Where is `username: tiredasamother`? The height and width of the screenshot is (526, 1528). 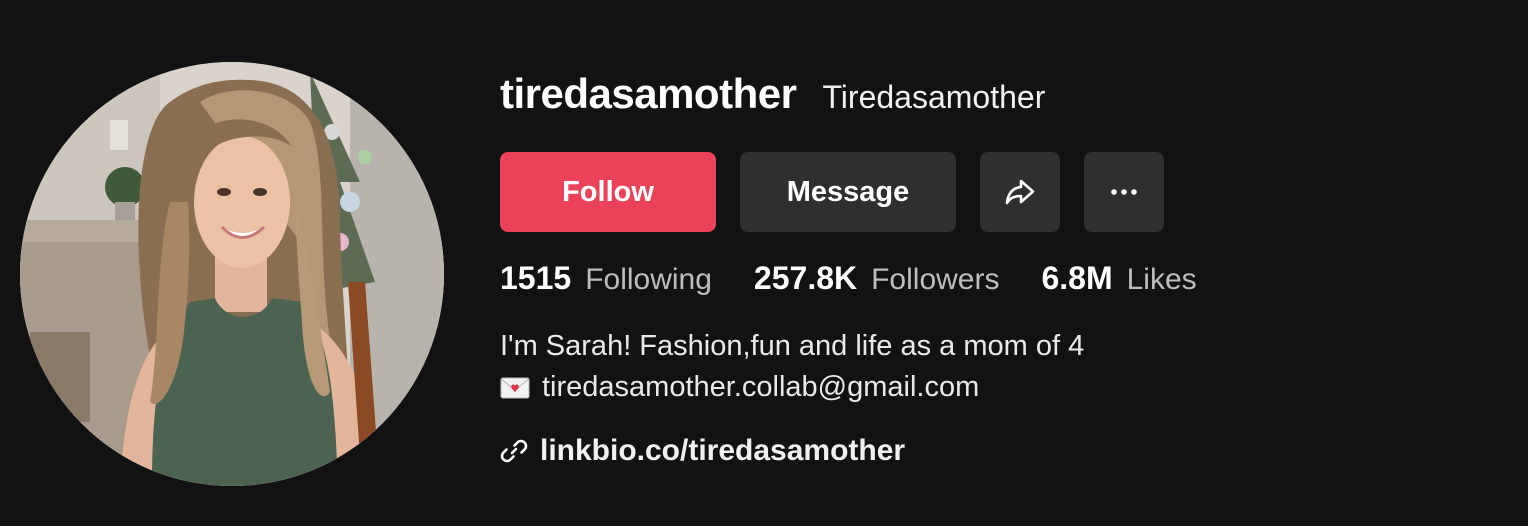 username: tiredasamother is located at coordinates (648, 93).